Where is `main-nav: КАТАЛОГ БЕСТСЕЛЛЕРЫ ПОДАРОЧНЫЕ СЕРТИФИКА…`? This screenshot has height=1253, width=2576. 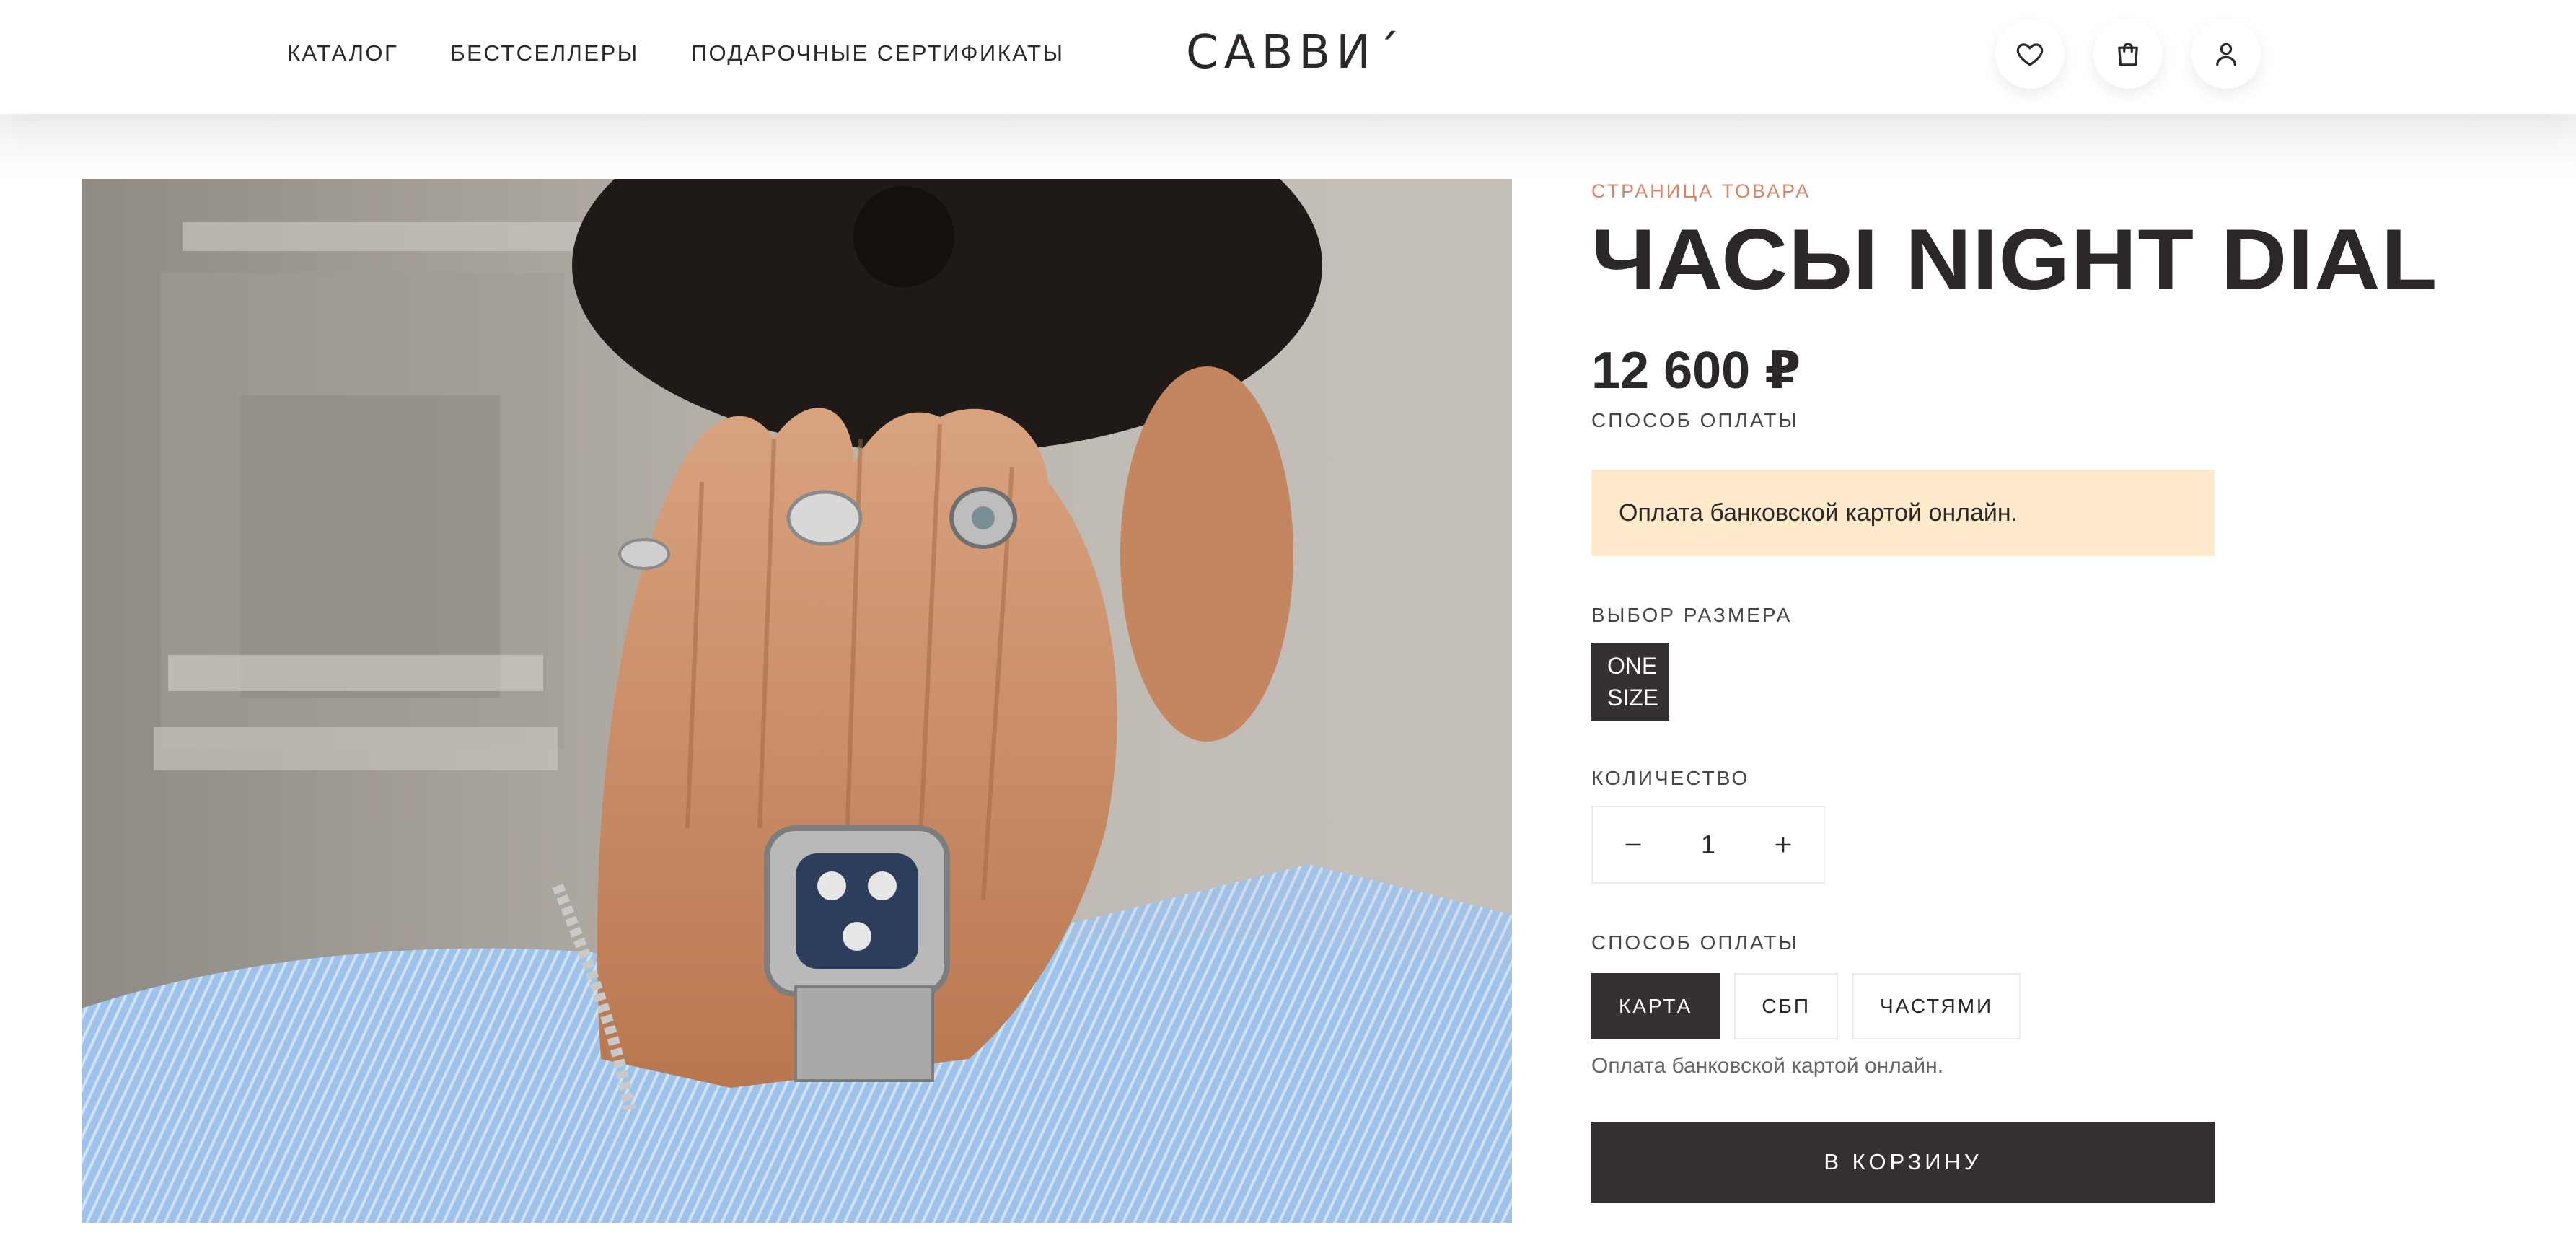
main-nav: КАТАЛОГ БЕСТСЕЛЛЕРЫ ПОДАРОЧНЫЕ СЕРТИФИКА… is located at coordinates (675, 53).